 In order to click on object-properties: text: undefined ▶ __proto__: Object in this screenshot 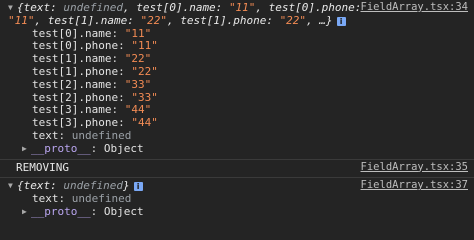, I will do `click(238, 205)`.